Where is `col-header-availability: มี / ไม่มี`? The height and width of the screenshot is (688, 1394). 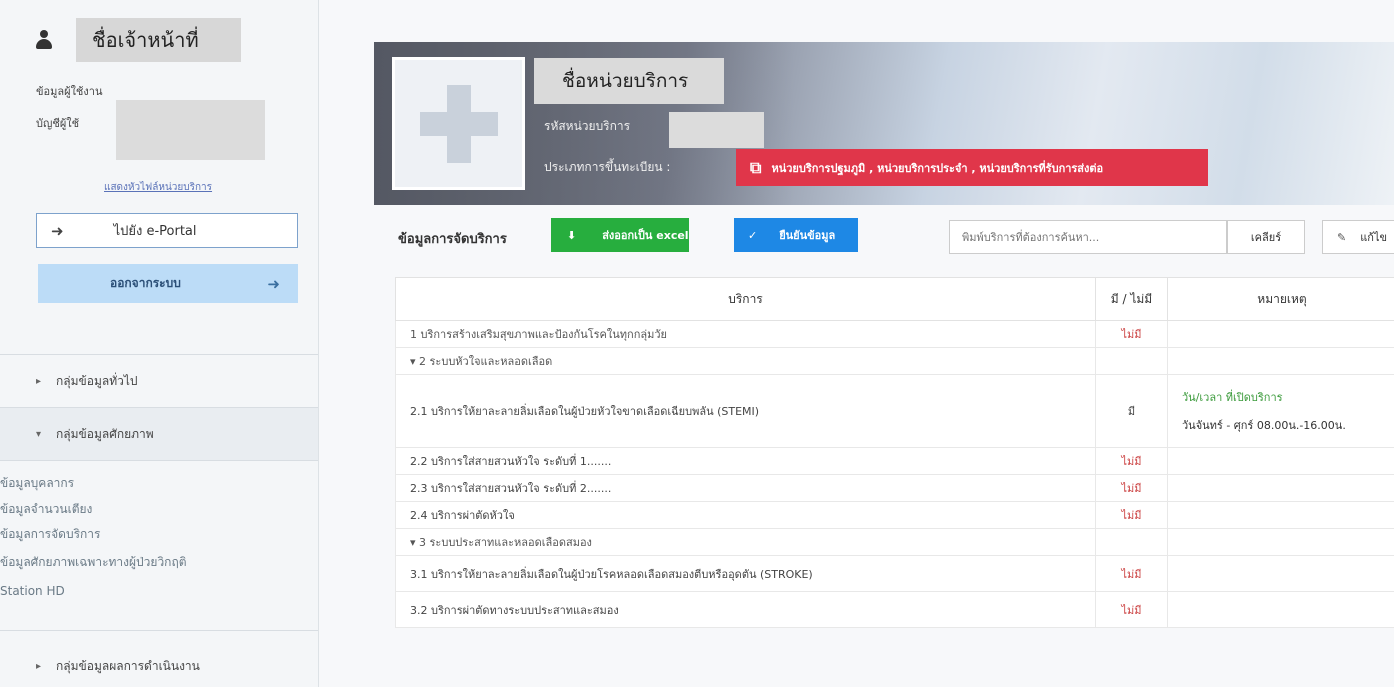 col-header-availability: มี / ไม่มี is located at coordinates (1132, 299).